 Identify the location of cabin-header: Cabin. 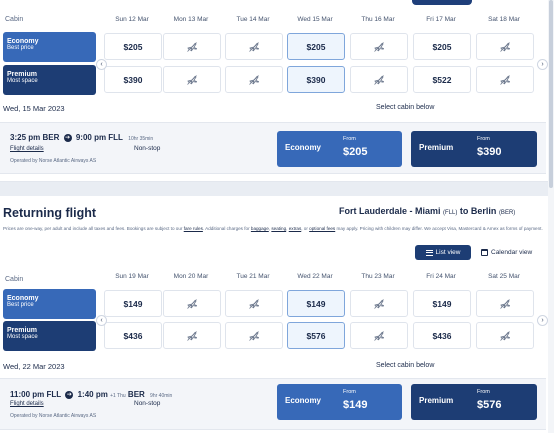
(14, 279).